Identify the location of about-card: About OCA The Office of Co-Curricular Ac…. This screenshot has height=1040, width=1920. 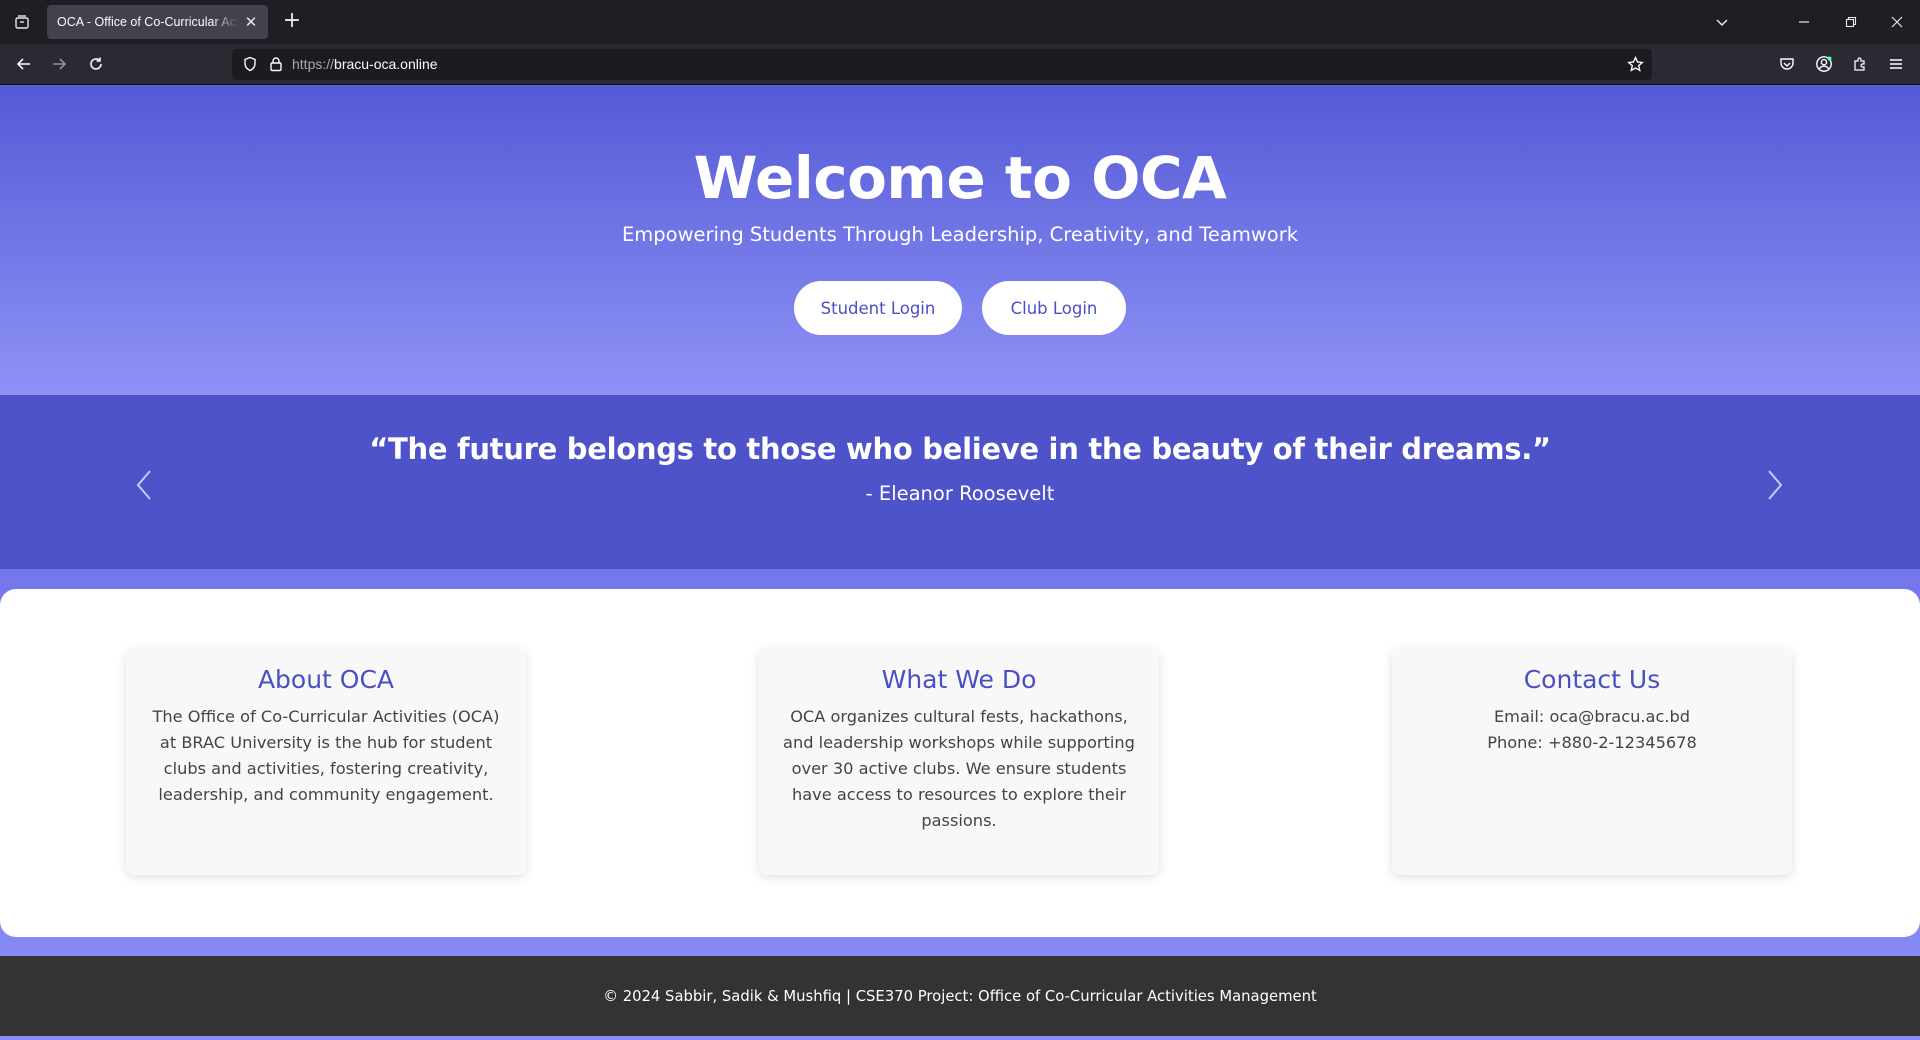
(326, 762).